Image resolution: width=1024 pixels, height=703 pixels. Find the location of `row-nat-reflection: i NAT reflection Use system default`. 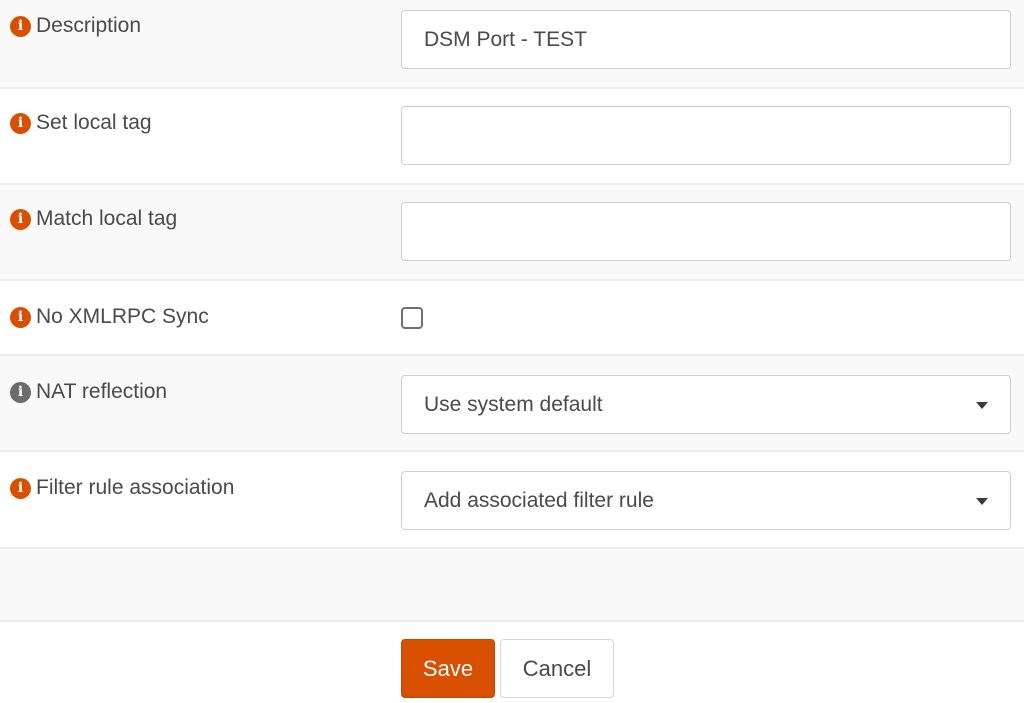

row-nat-reflection: i NAT reflection Use system default is located at coordinates (512, 404).